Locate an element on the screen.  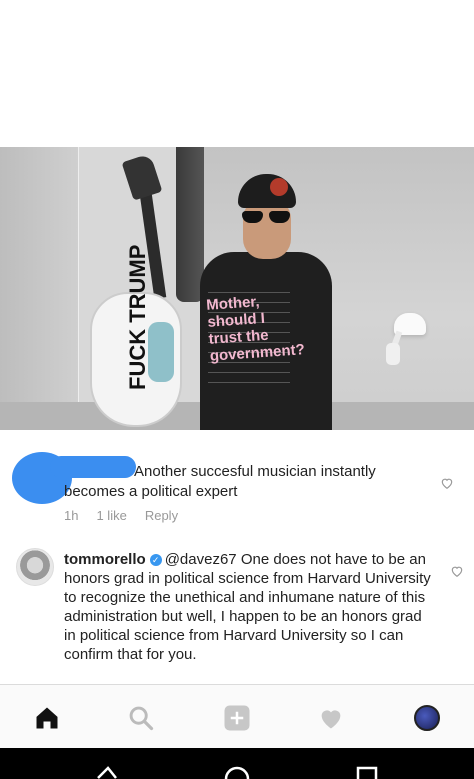
sunglasses is located at coordinates (267, 217).